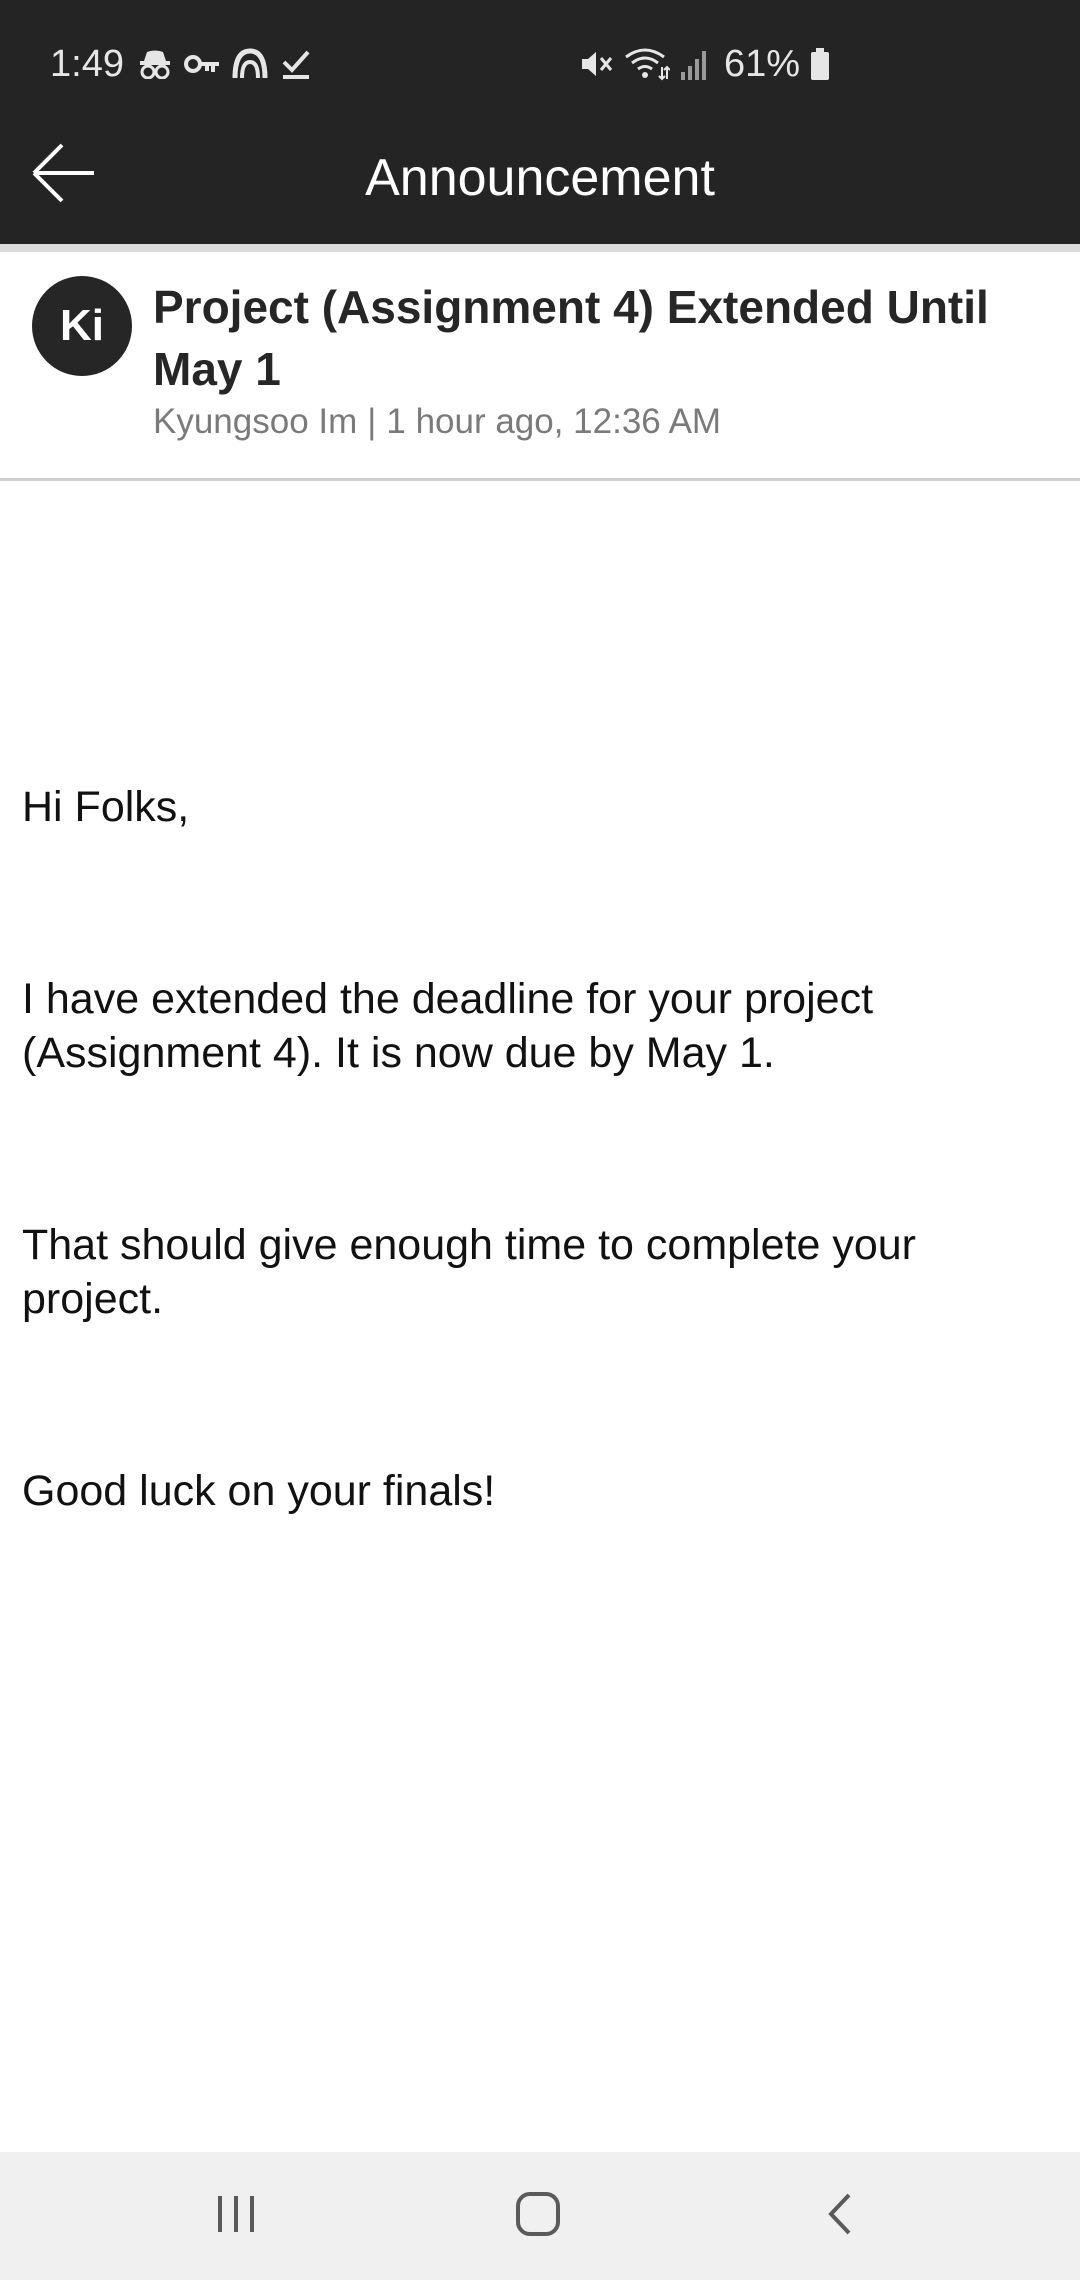  I want to click on status-time: 1:49, so click(87, 64).